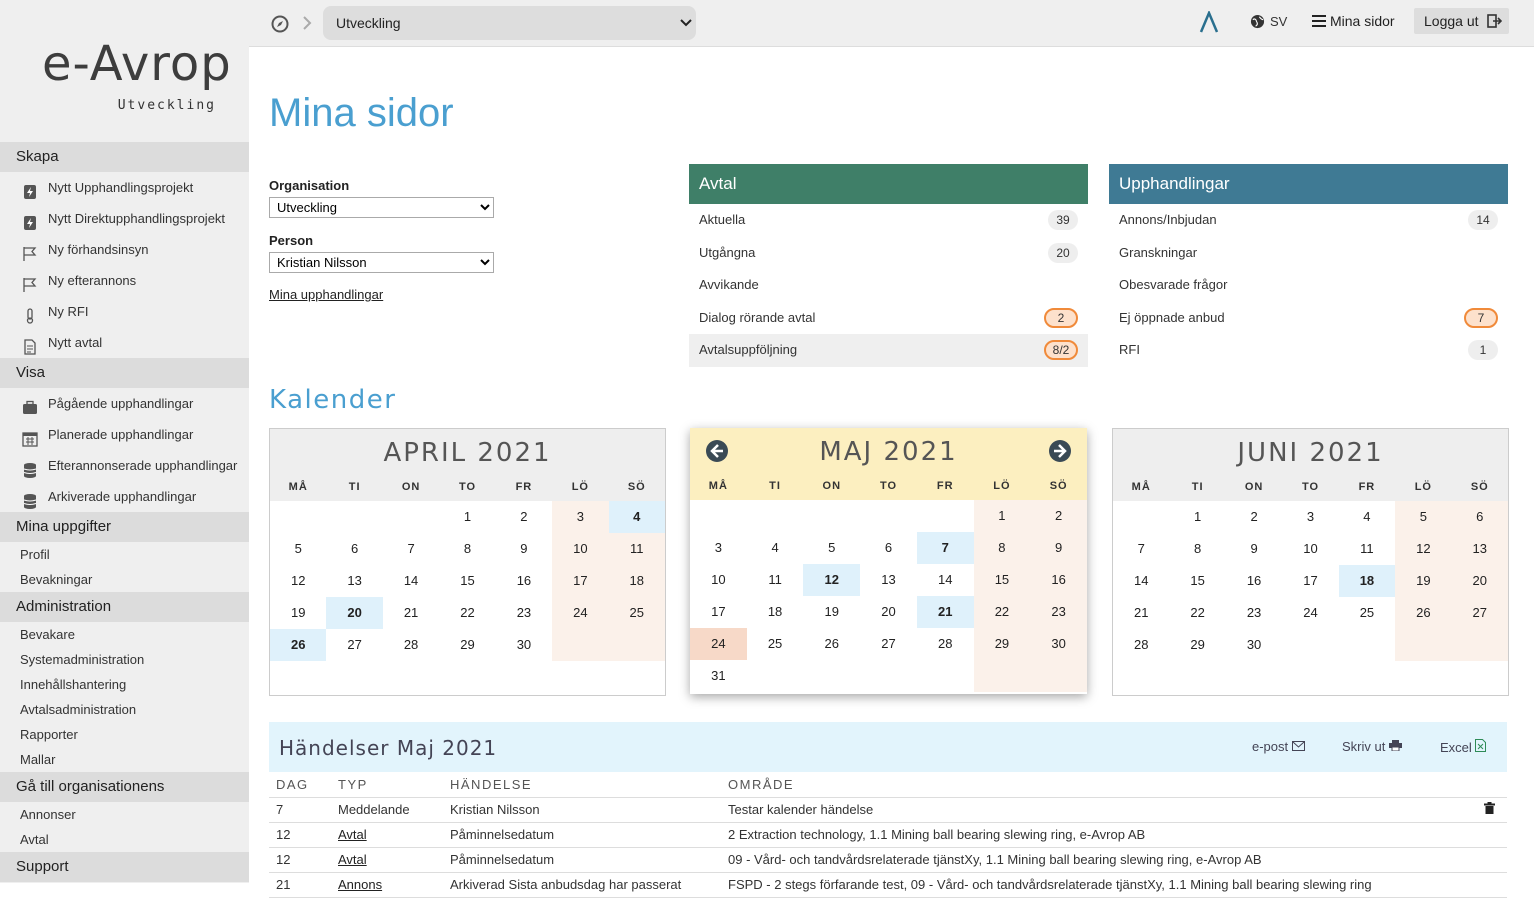 This screenshot has width=1534, height=898. What do you see at coordinates (411, 549) in the screenshot?
I see `calendar-day: 7` at bounding box center [411, 549].